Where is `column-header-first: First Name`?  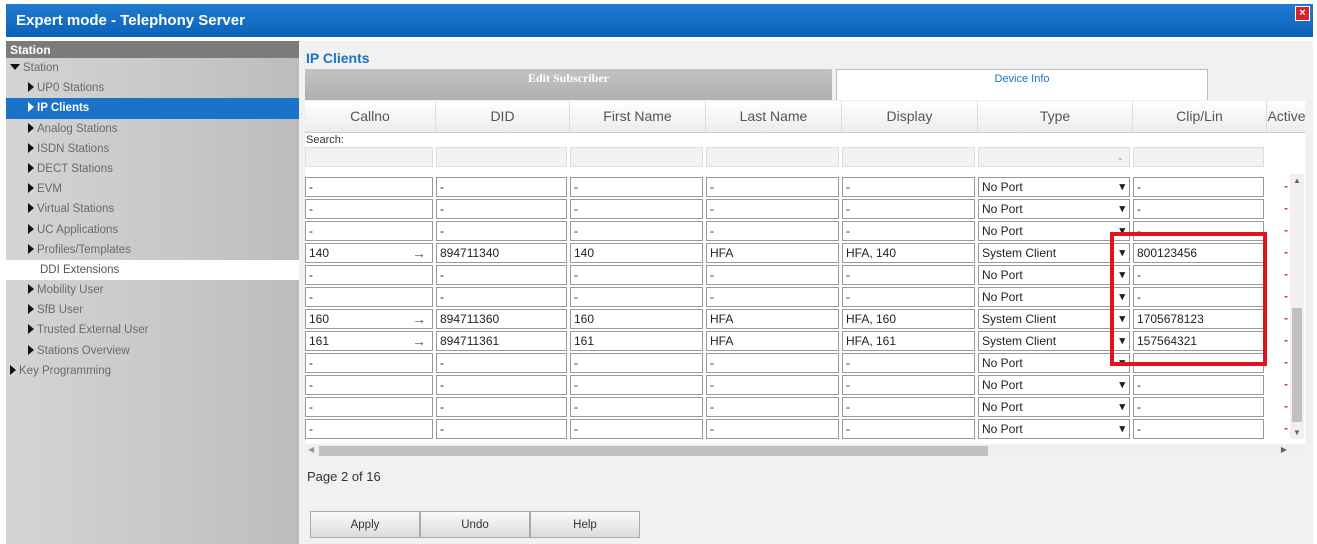
column-header-first: First Name is located at coordinates (638, 117).